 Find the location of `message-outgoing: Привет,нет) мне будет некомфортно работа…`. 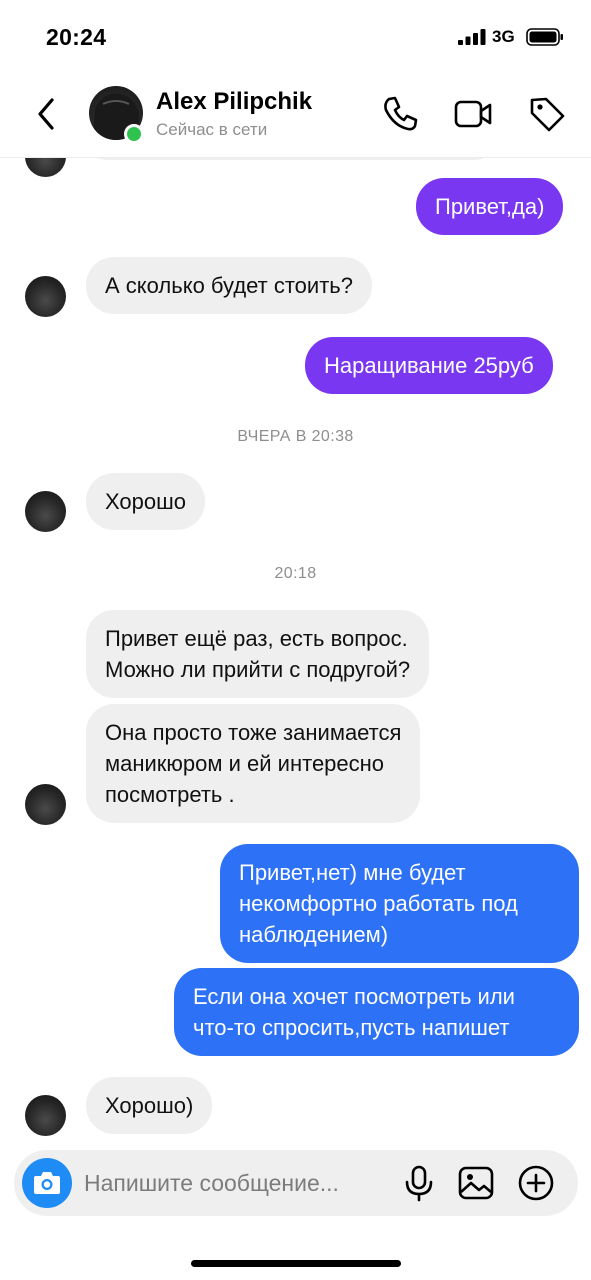

message-outgoing: Привет,нет) мне будет некомфортно работа… is located at coordinates (399, 903).